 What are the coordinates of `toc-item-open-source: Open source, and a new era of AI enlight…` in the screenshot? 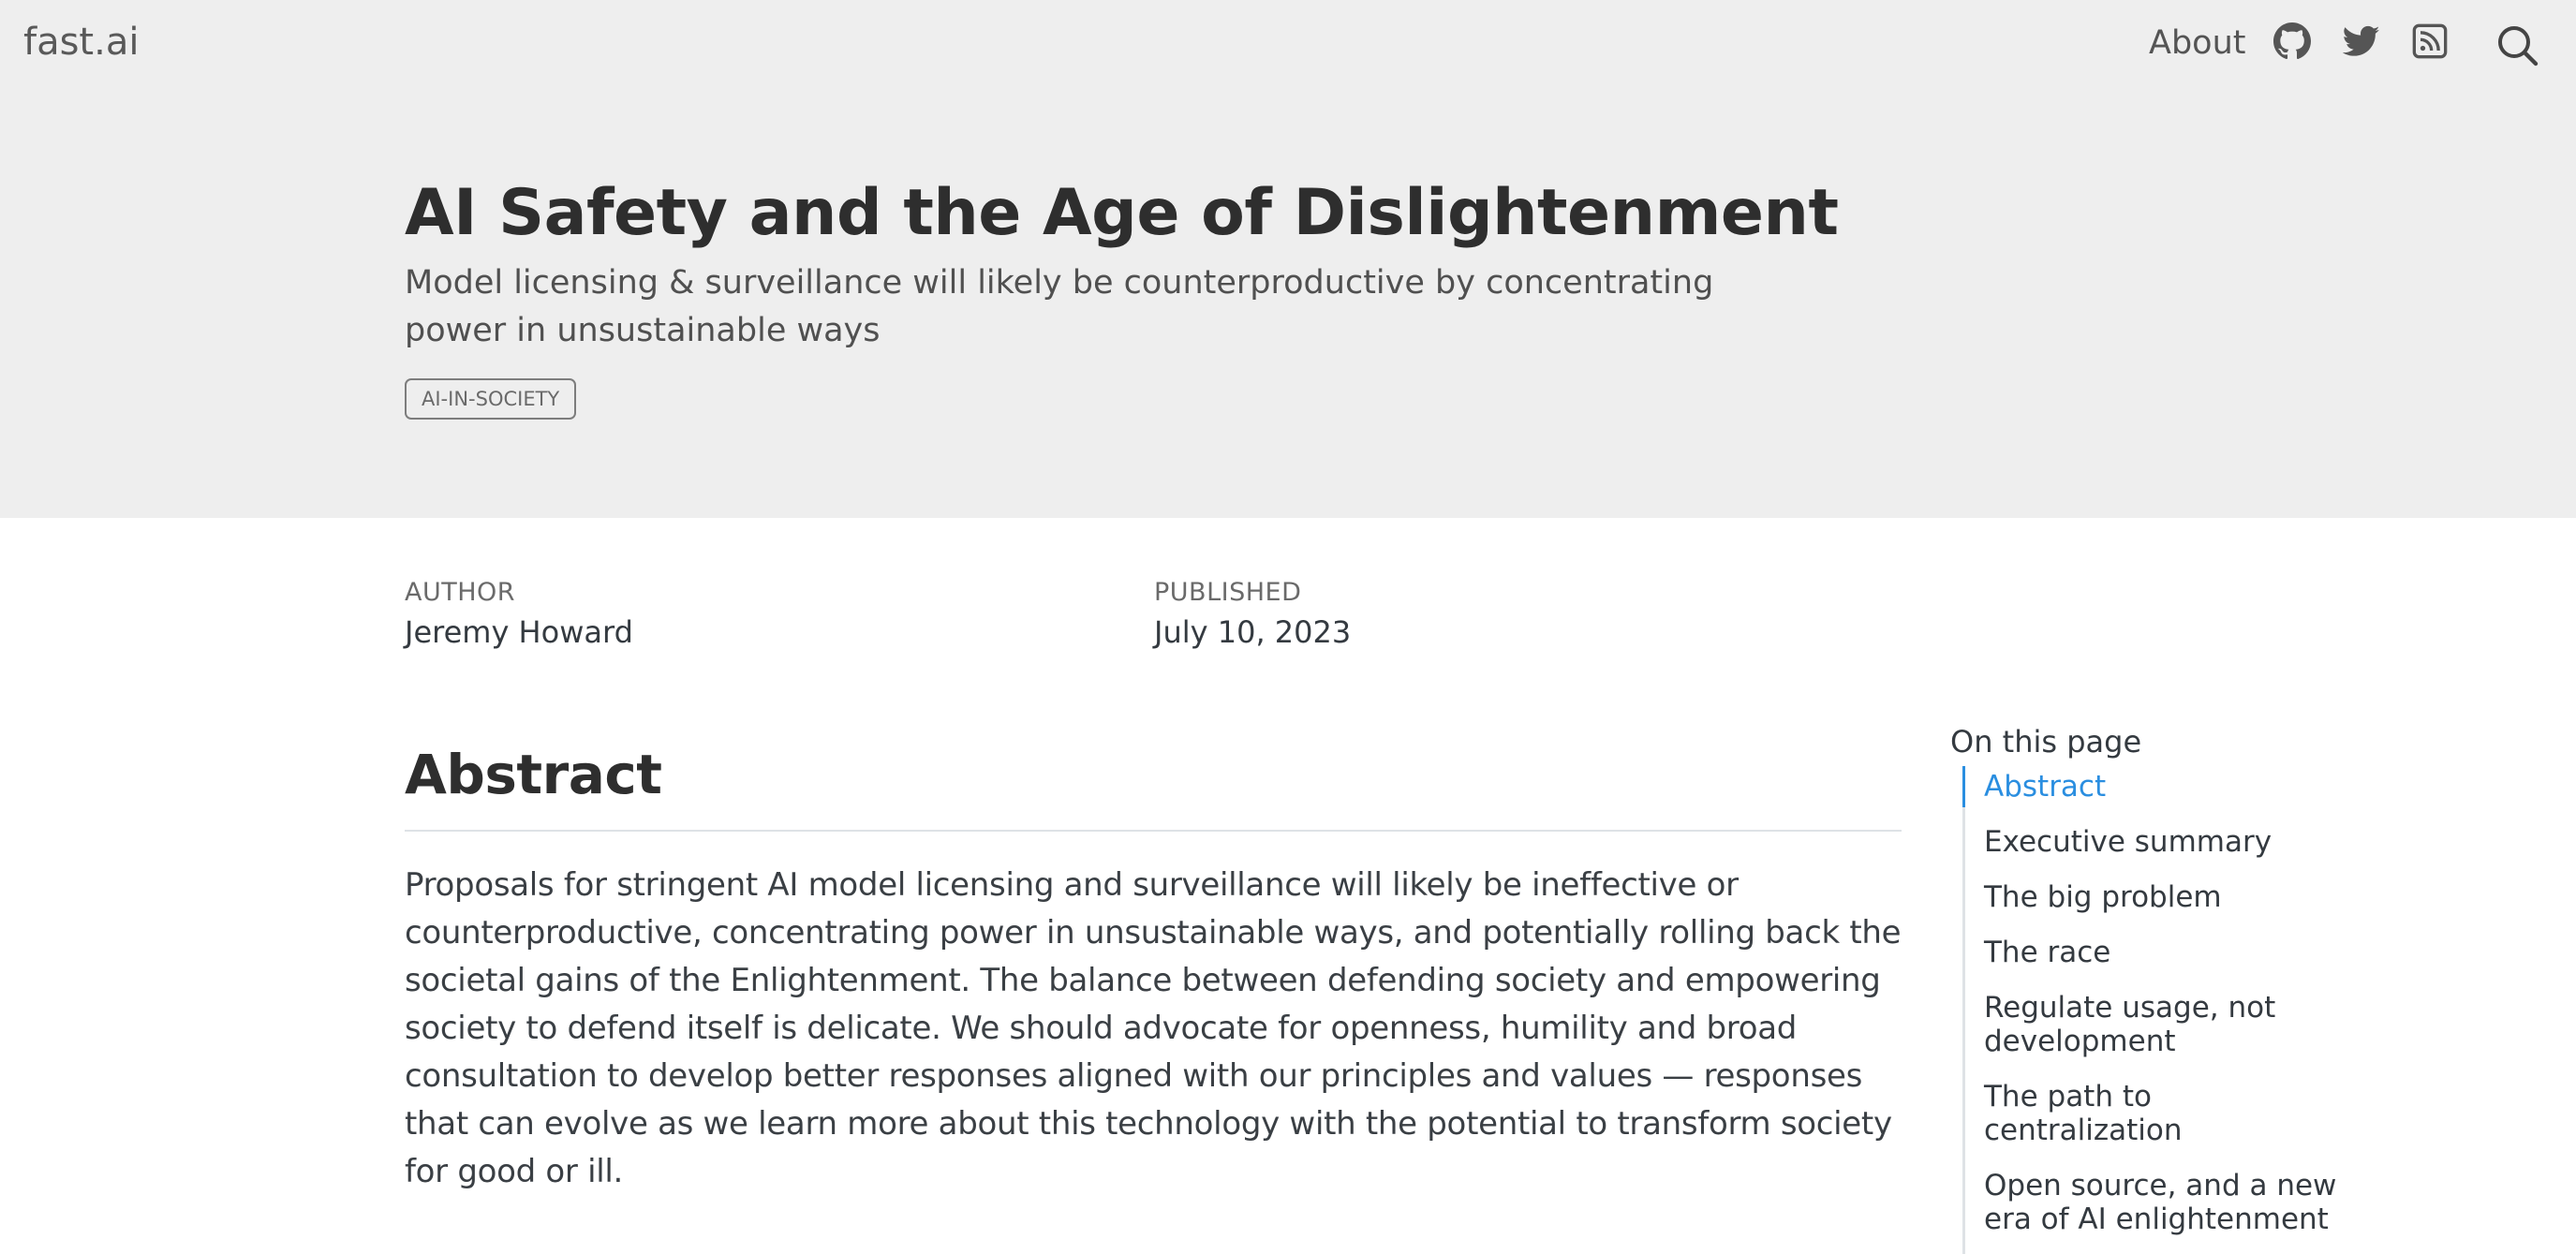 It's located at (2162, 1202).